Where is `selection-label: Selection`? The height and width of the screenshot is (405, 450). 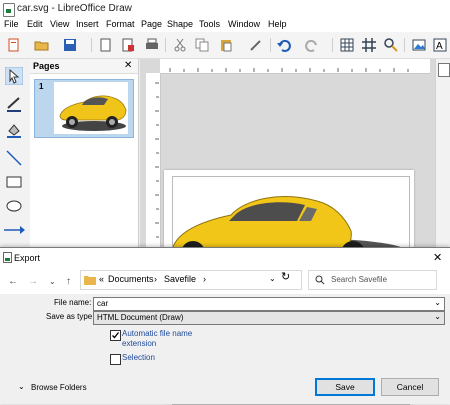
selection-label: Selection is located at coordinates (138, 357).